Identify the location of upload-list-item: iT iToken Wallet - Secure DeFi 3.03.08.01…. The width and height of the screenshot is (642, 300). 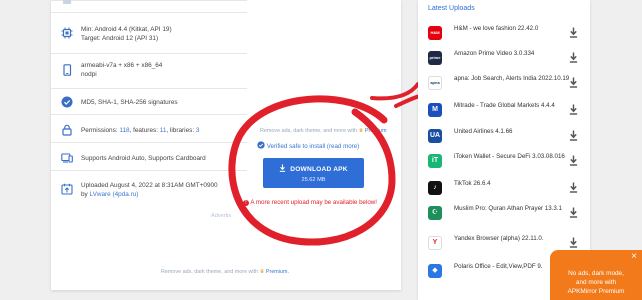
(504, 161).